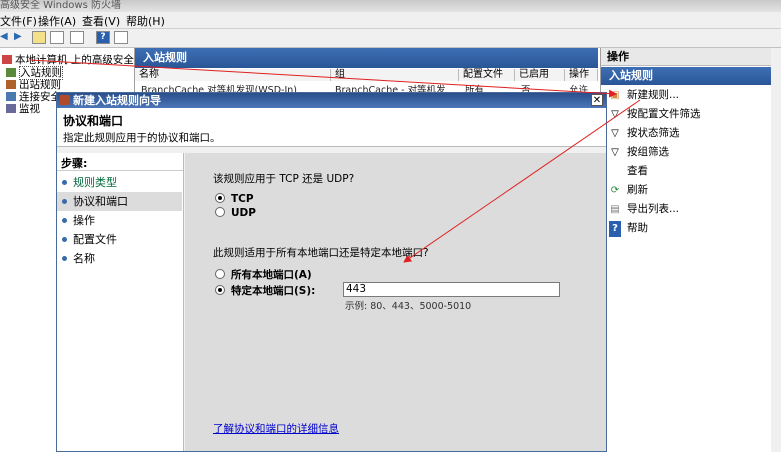  I want to click on action-help: ? 帮助, so click(628, 228).